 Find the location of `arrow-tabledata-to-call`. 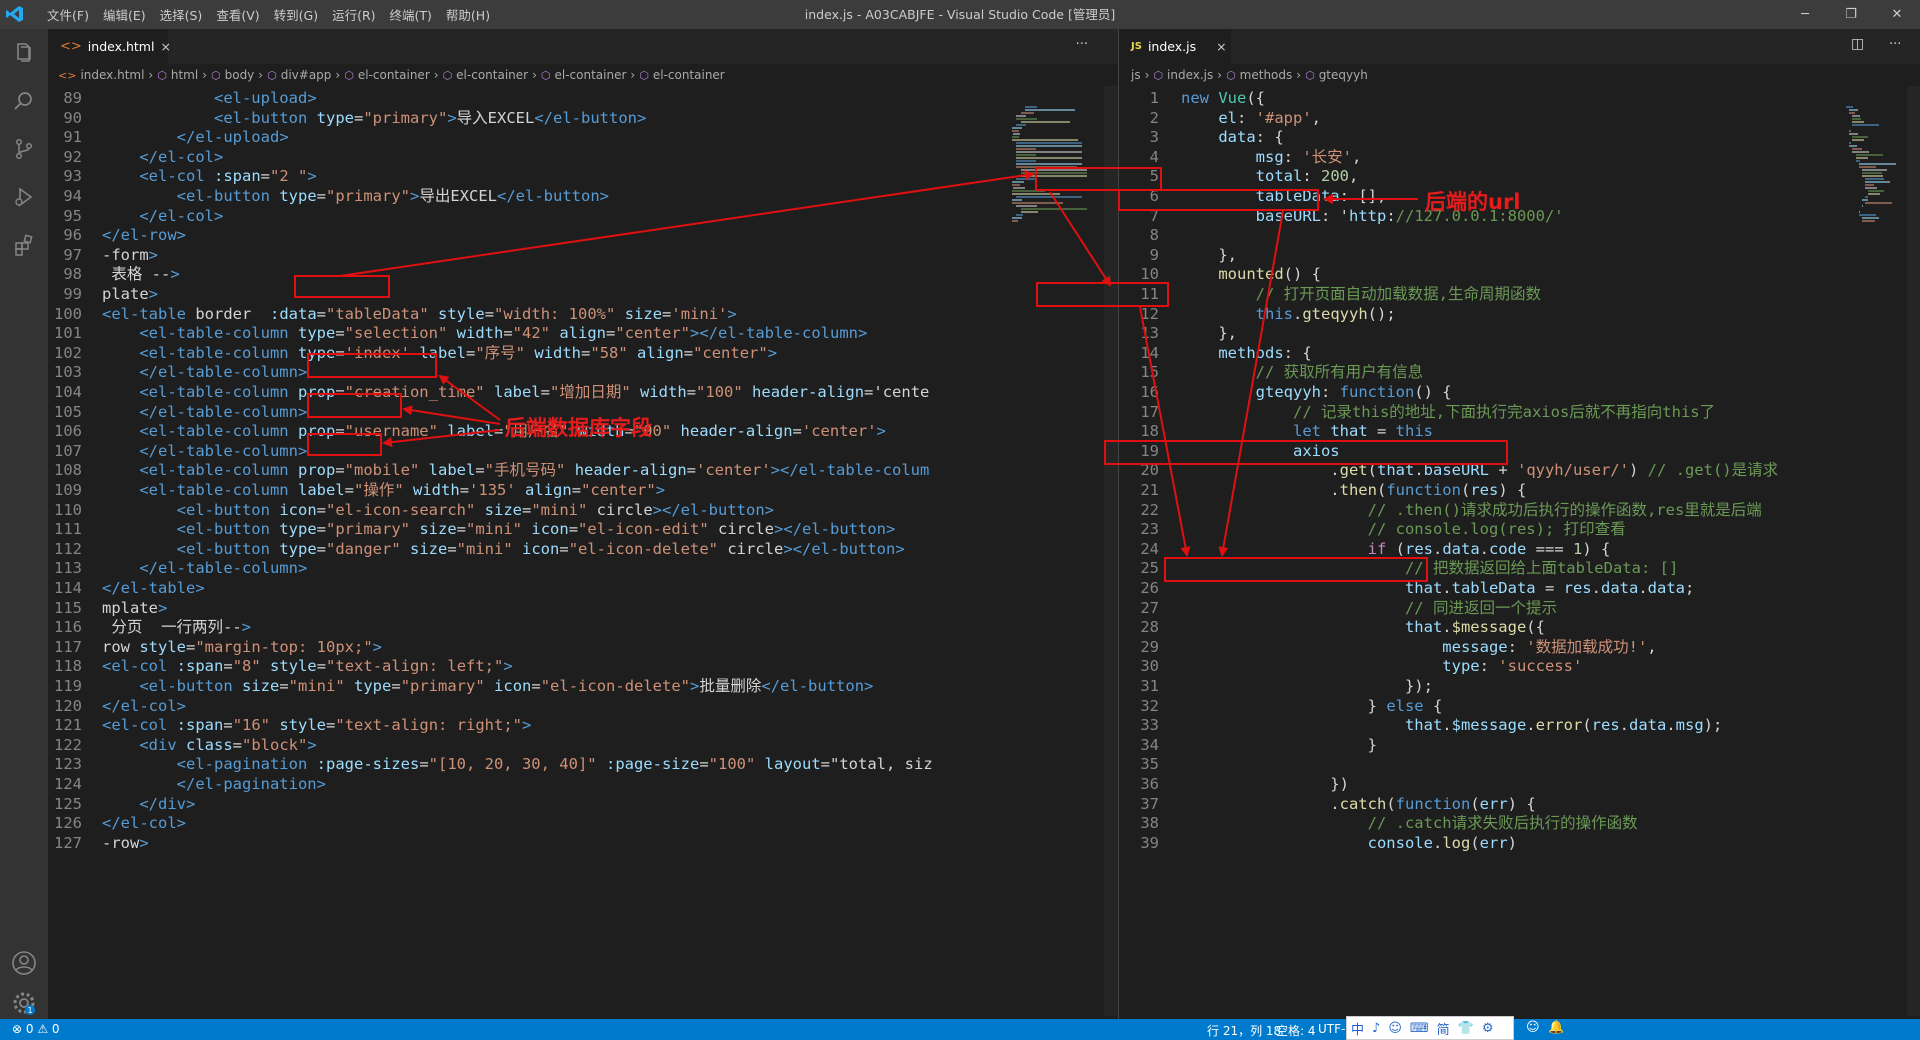

arrow-tabledata-to-call is located at coordinates (1080, 239).